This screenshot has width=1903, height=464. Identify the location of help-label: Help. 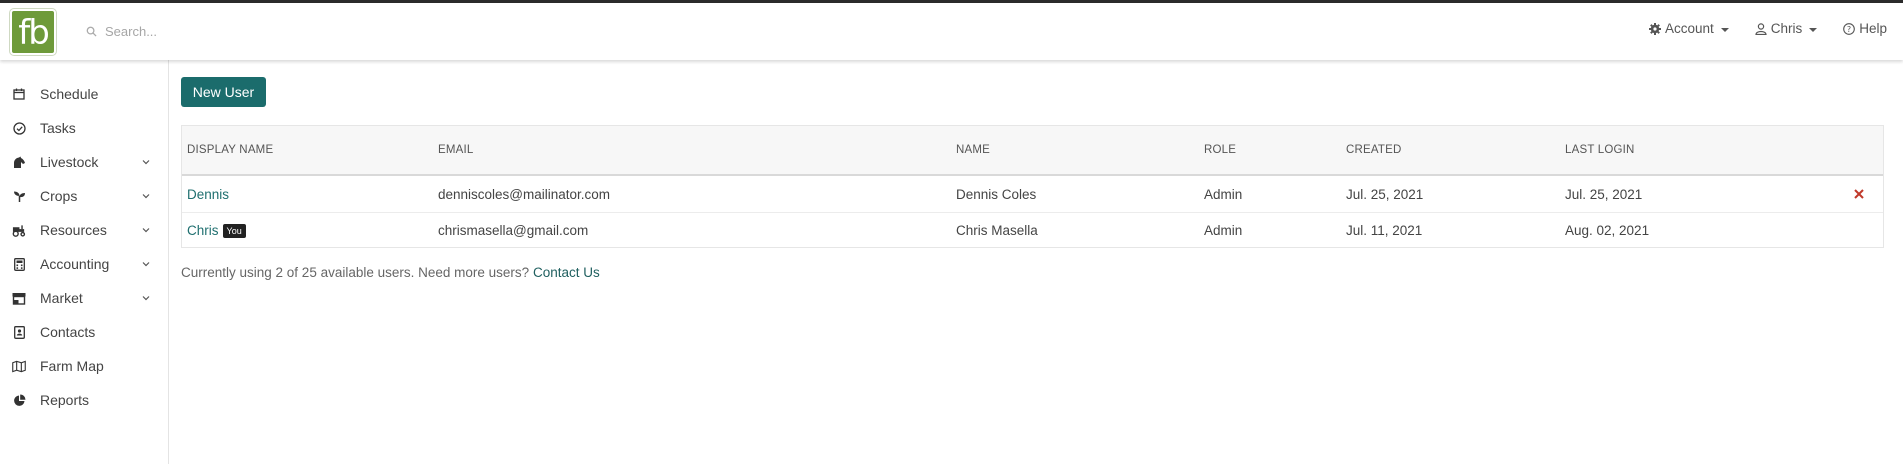
(1873, 28).